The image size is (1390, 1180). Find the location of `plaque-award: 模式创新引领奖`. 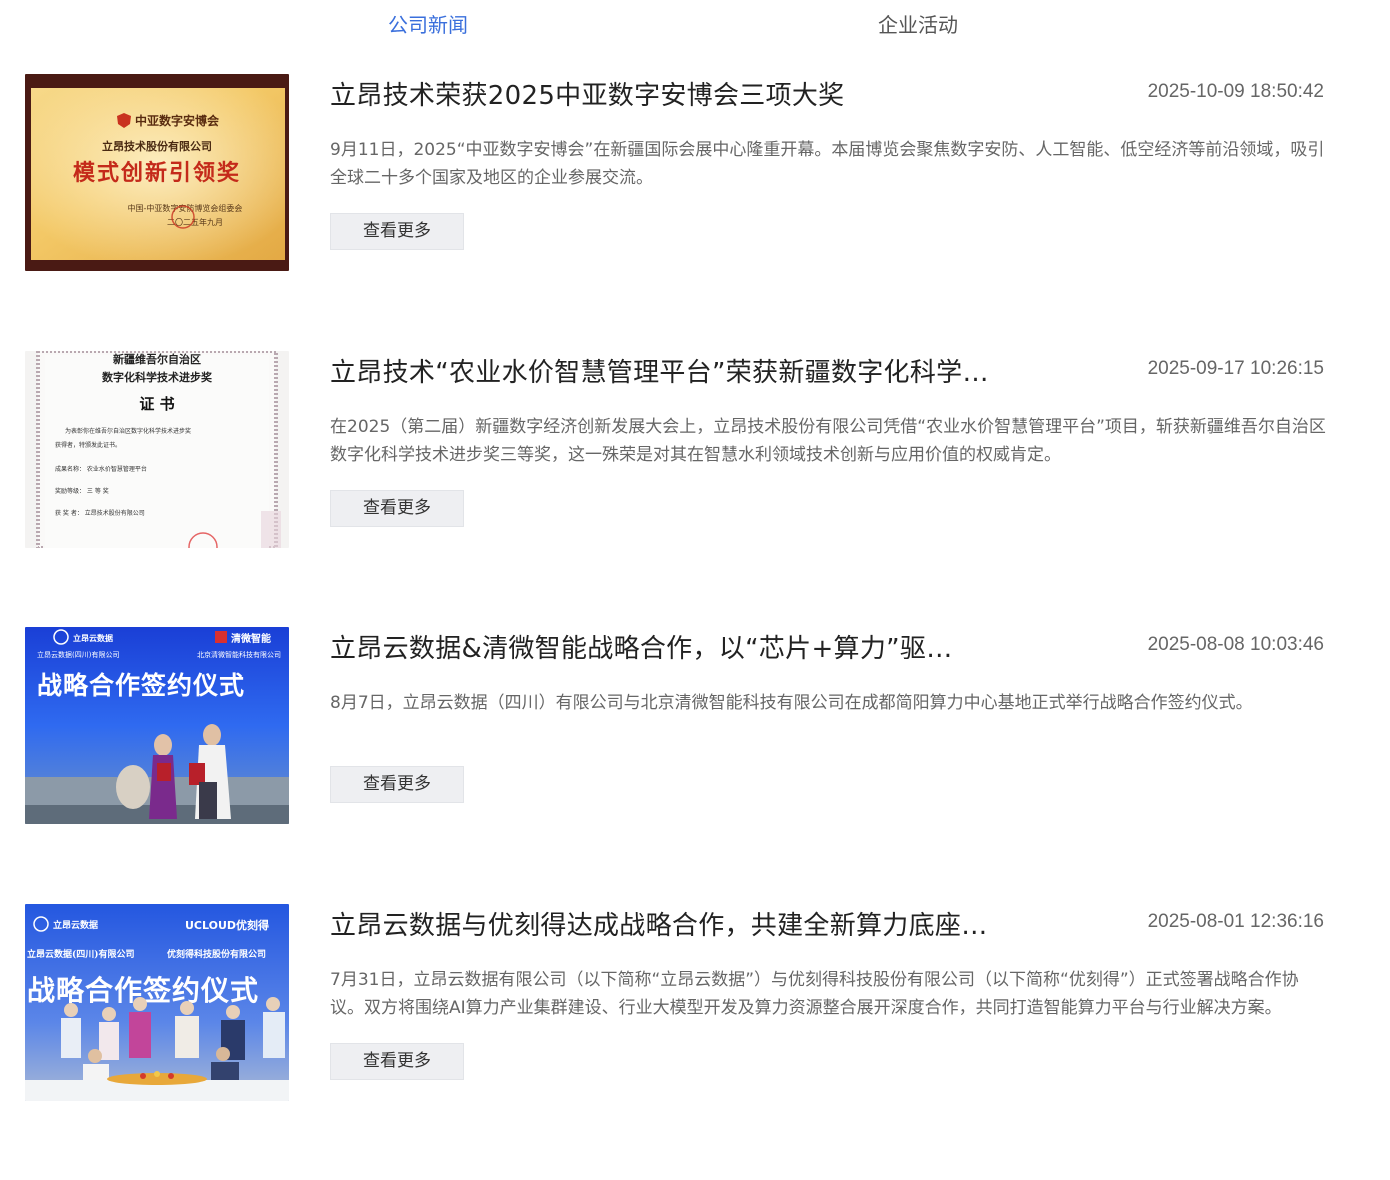

plaque-award: 模式创新引领奖 is located at coordinates (157, 173).